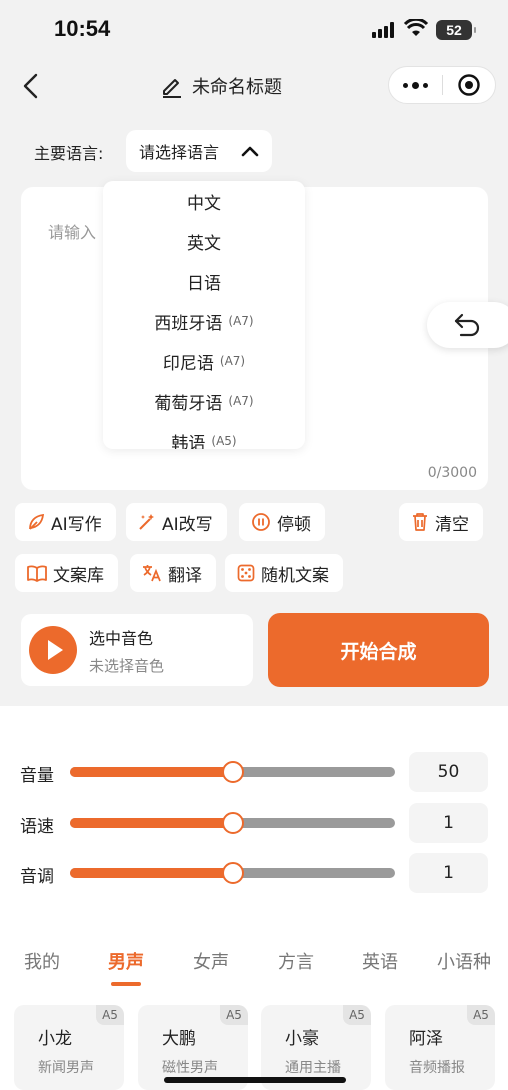 The image size is (508, 1090). What do you see at coordinates (313, 1068) in the screenshot?
I see `voice-desc: 通用主播` at bounding box center [313, 1068].